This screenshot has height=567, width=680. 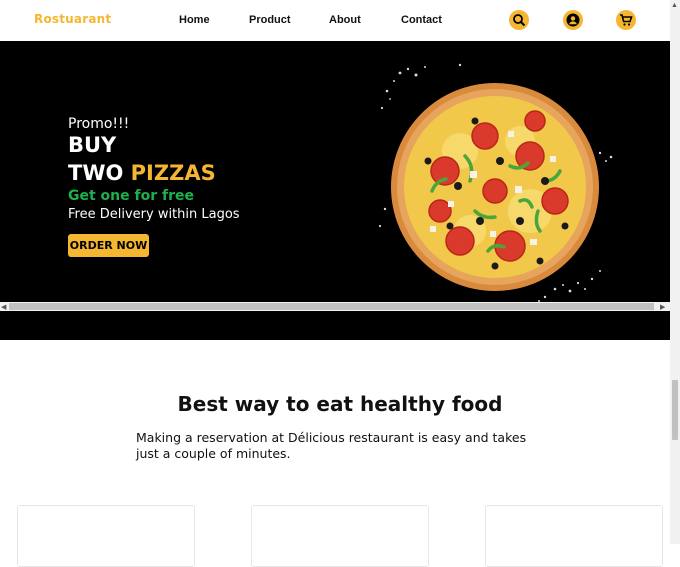 I want to click on cart-icon, so click(x=626, y=20).